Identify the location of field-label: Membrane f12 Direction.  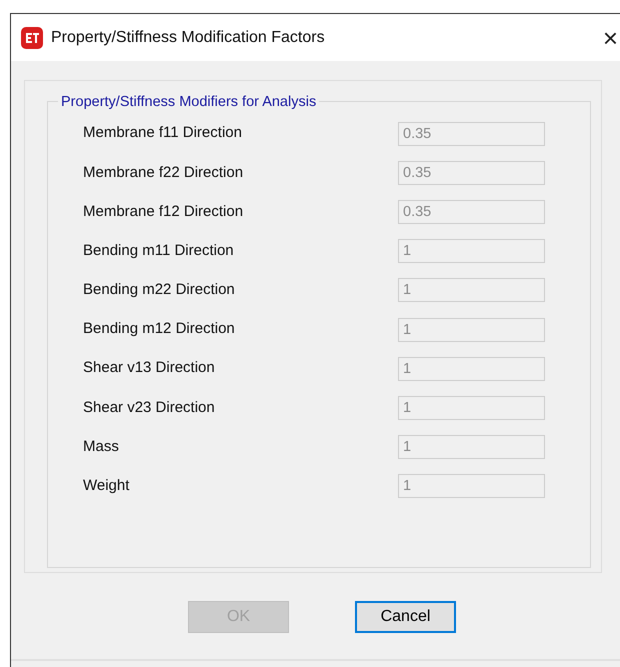
(163, 212).